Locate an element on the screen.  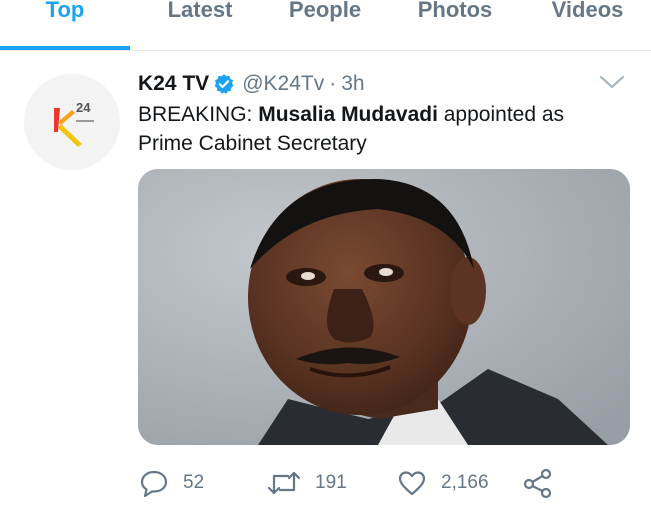
avatar: 24 is located at coordinates (72, 122).